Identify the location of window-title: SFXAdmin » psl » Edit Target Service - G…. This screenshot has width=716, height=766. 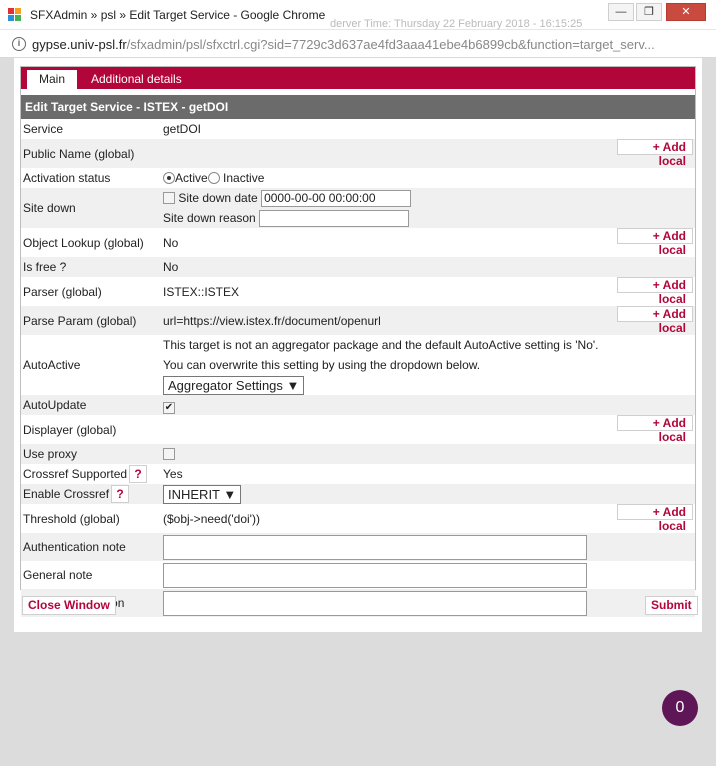
(178, 15).